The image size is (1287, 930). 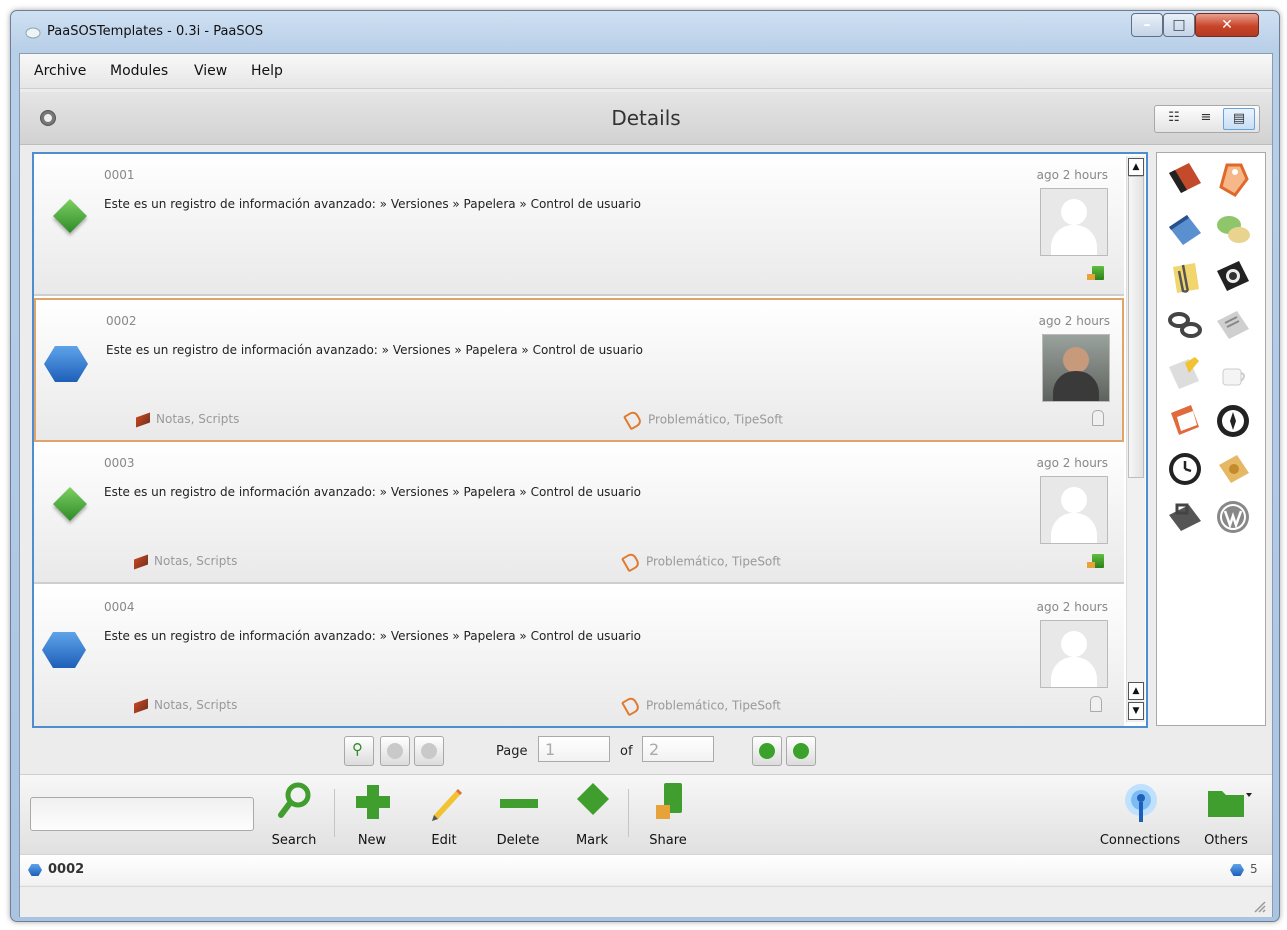 I want to click on first-page-icon, so click(x=395, y=751).